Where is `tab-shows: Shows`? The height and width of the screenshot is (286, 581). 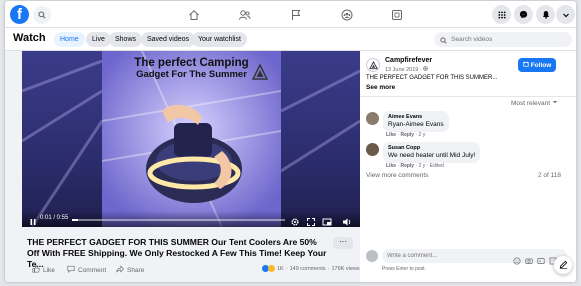
tab-shows: Shows is located at coordinates (126, 39).